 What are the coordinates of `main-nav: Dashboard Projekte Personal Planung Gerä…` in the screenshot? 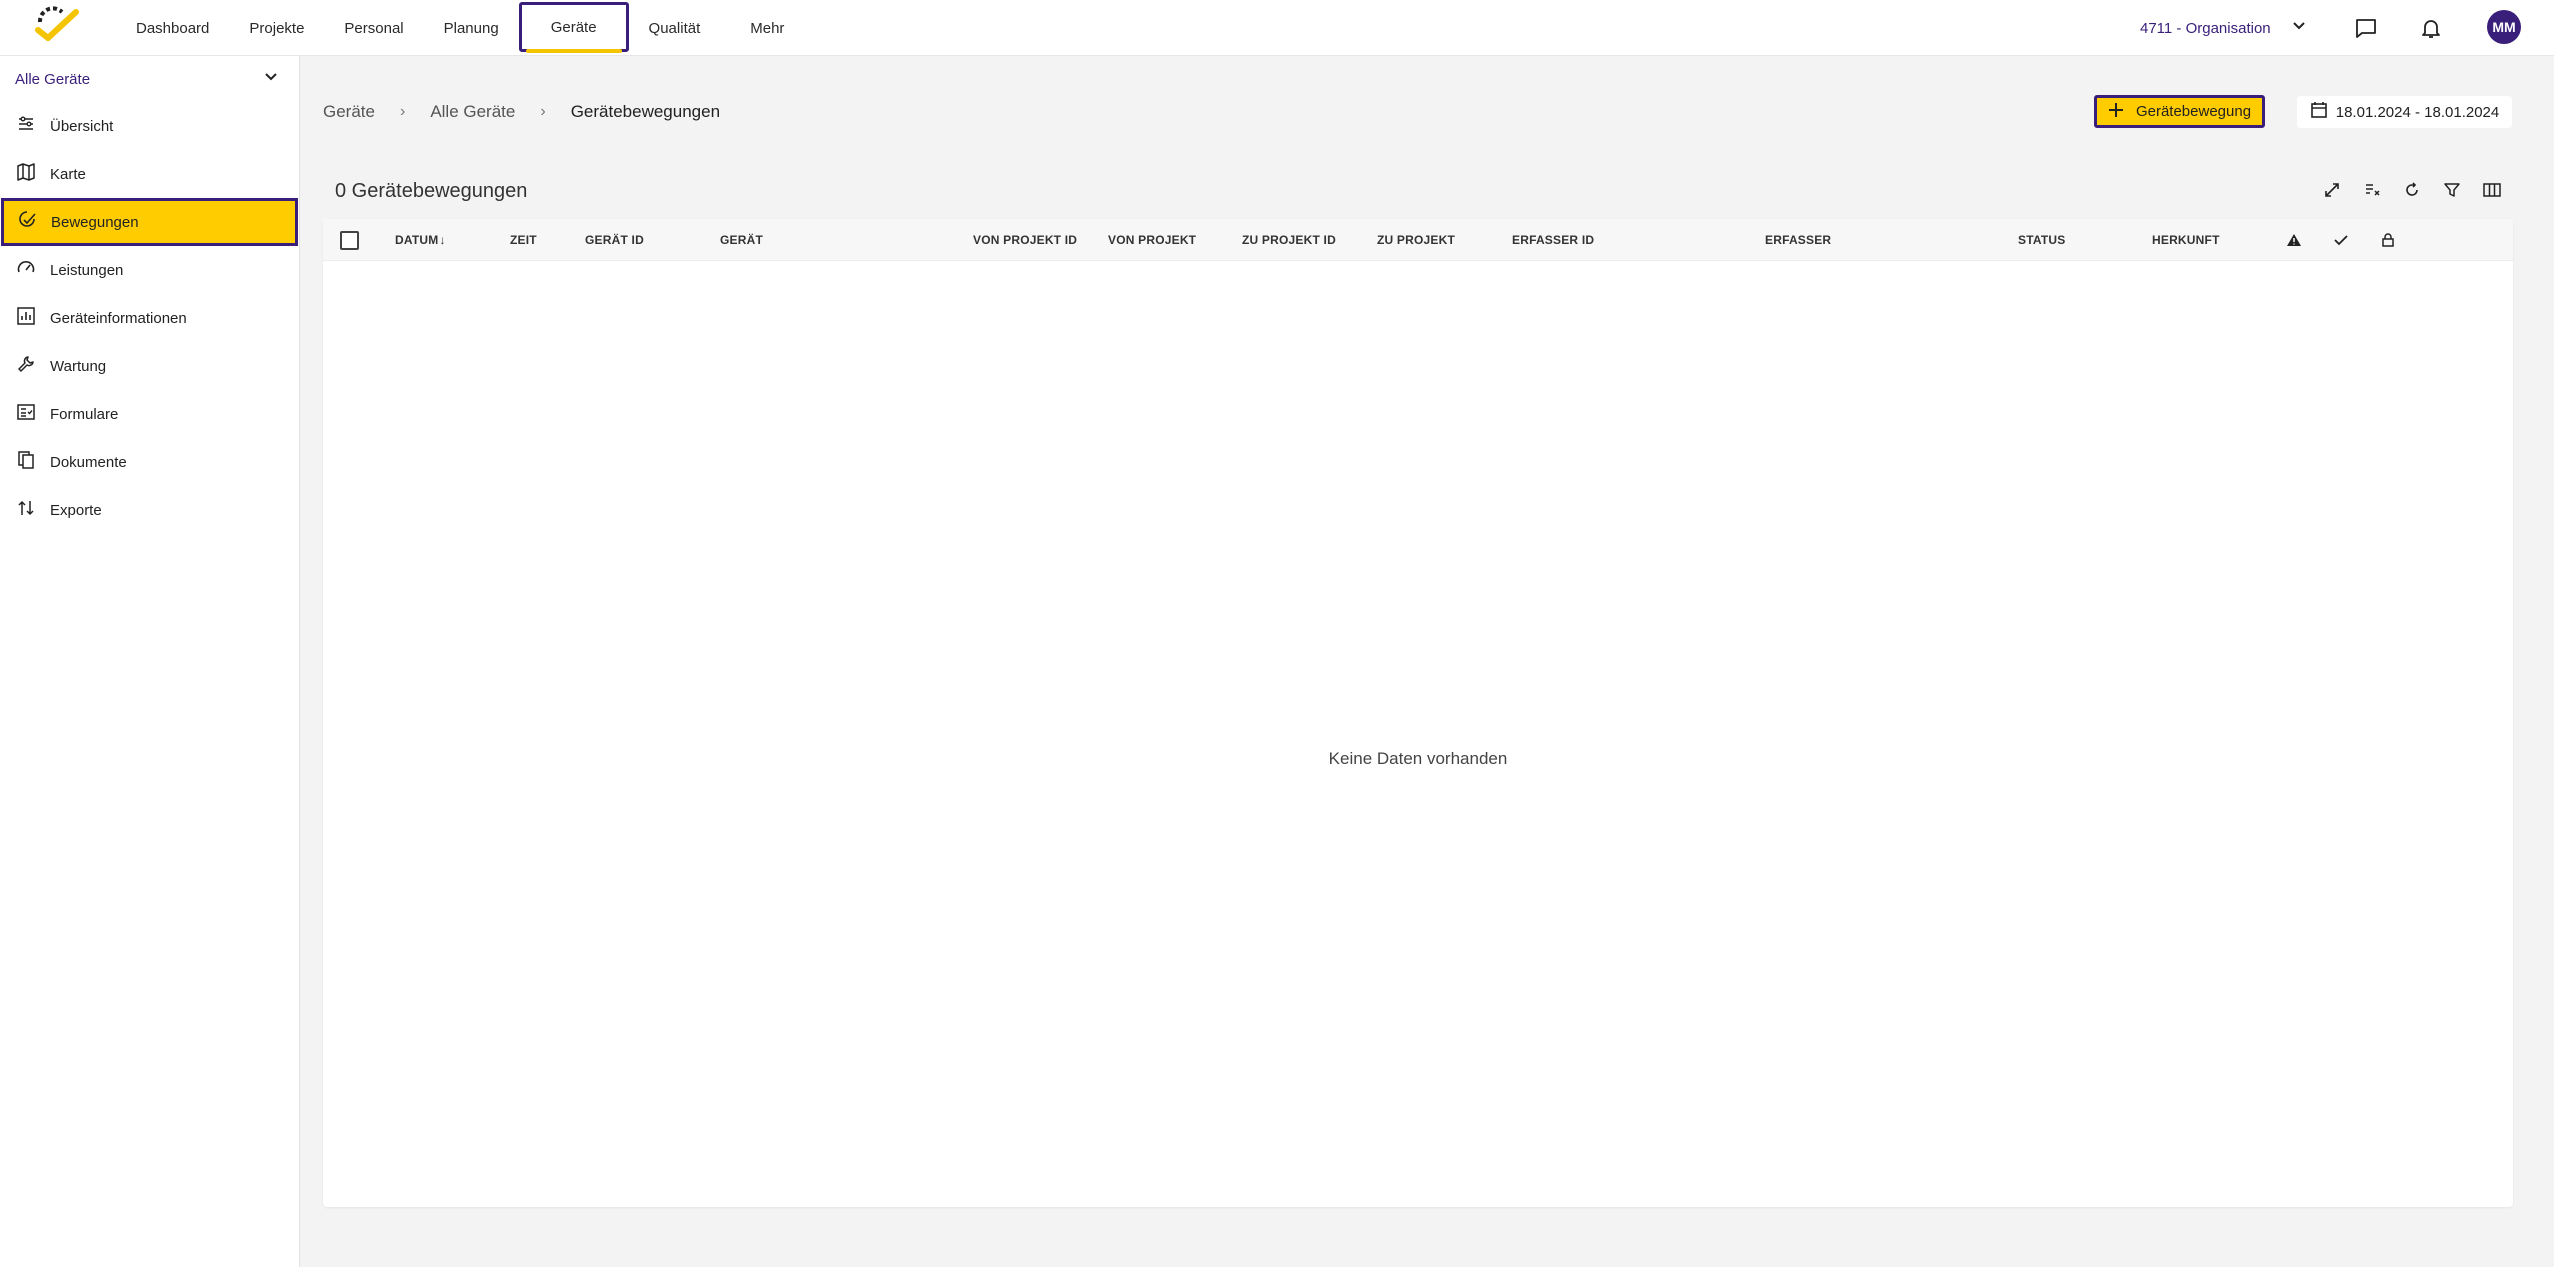 It's located at (465, 28).